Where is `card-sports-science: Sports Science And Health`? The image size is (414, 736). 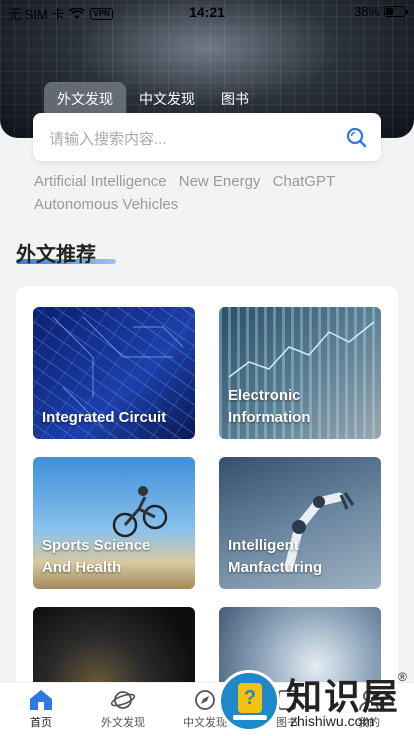
card-sports-science: Sports Science And Health is located at coordinates (114, 523).